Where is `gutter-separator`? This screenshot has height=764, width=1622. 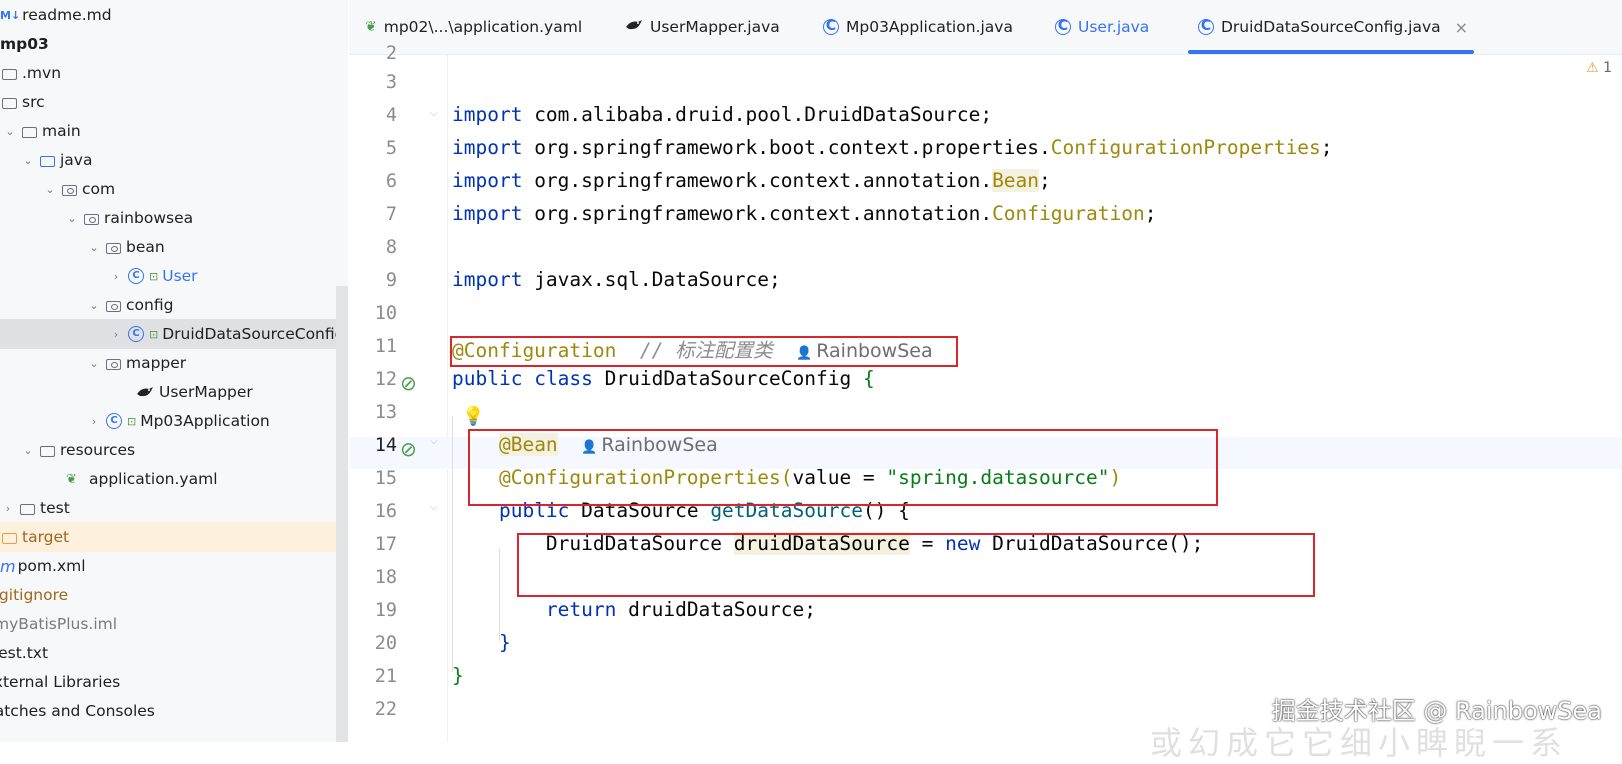
gutter-separator is located at coordinates (447, 398).